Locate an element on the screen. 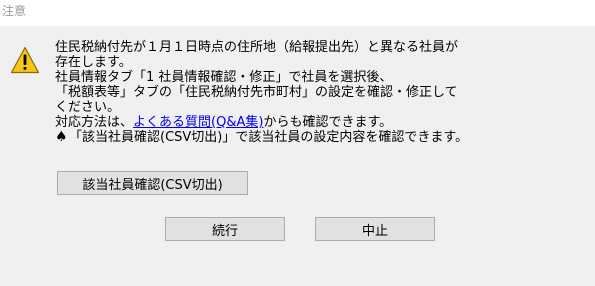  message-line: ください。 is located at coordinates (88, 107).